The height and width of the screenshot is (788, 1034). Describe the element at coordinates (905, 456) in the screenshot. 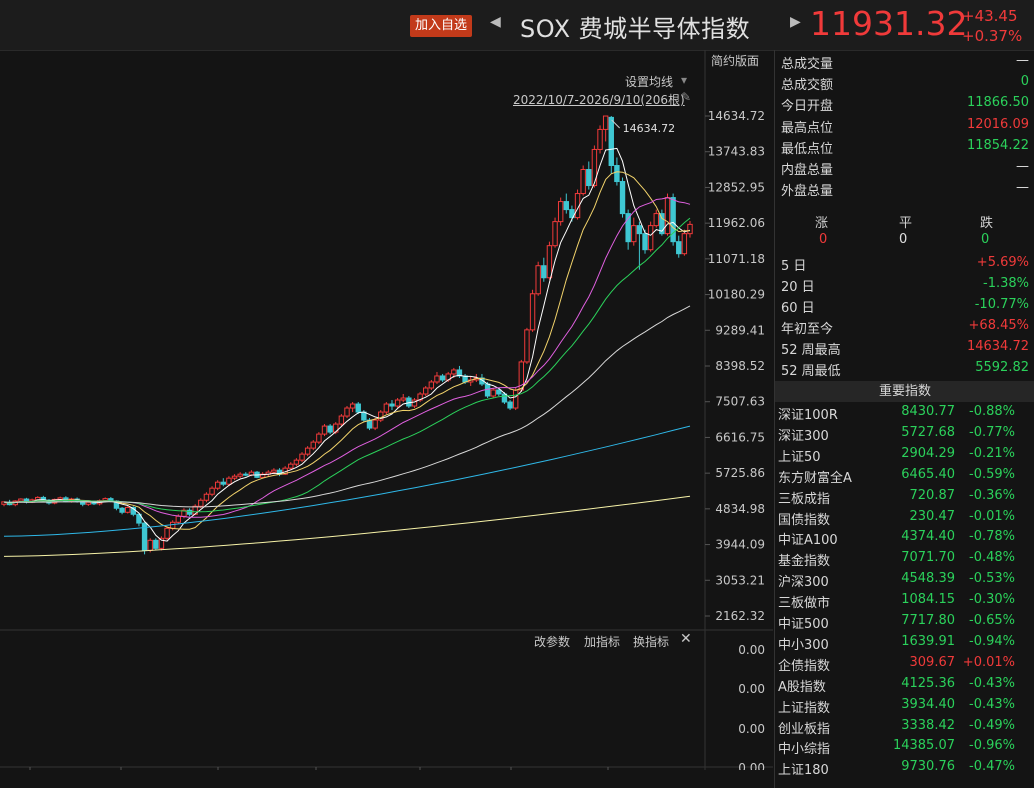

I see `index-row: 上证50 2904.29 -0.21%` at that location.